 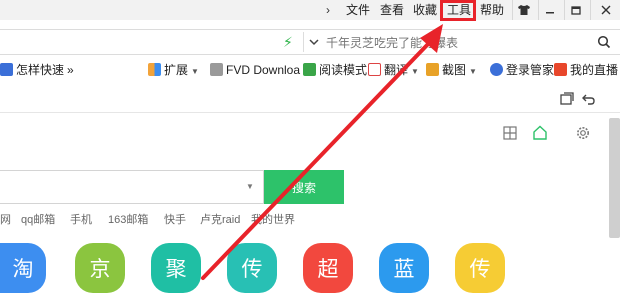 I want to click on menu-file: 文件, so click(x=358, y=10).